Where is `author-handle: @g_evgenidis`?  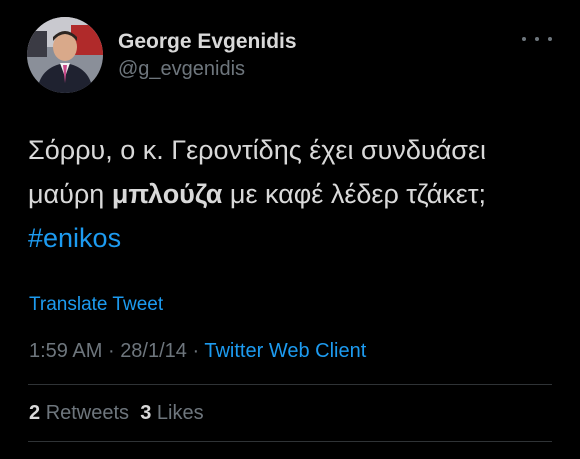 author-handle: @g_evgenidis is located at coordinates (181, 69).